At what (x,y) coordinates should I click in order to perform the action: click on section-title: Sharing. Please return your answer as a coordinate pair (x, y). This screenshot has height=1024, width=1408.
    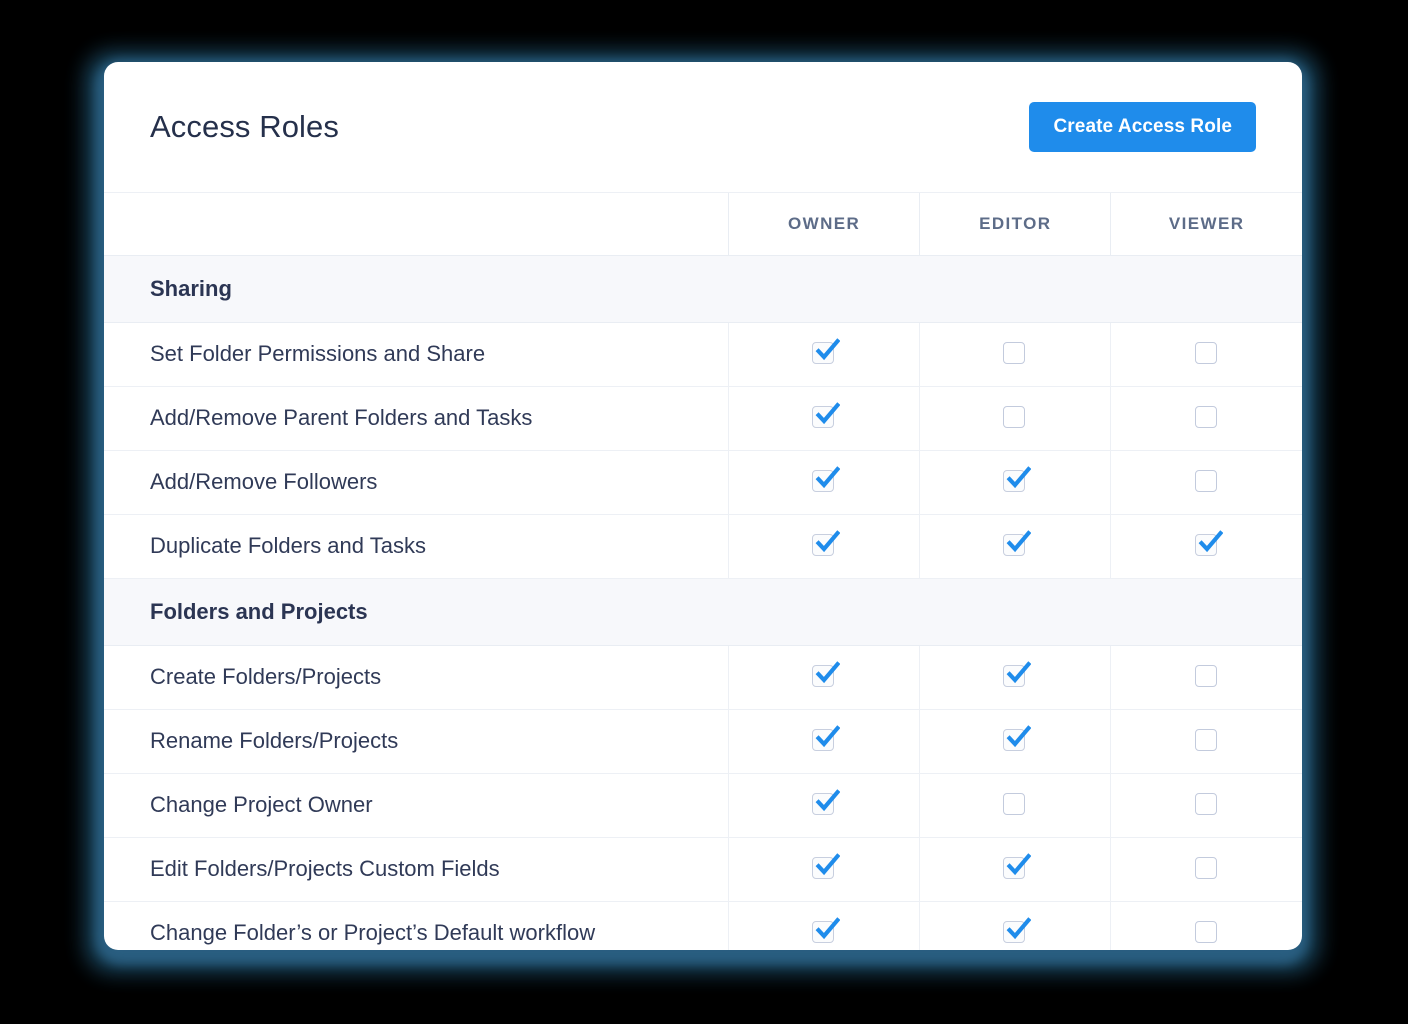
    Looking at the image, I should click on (703, 288).